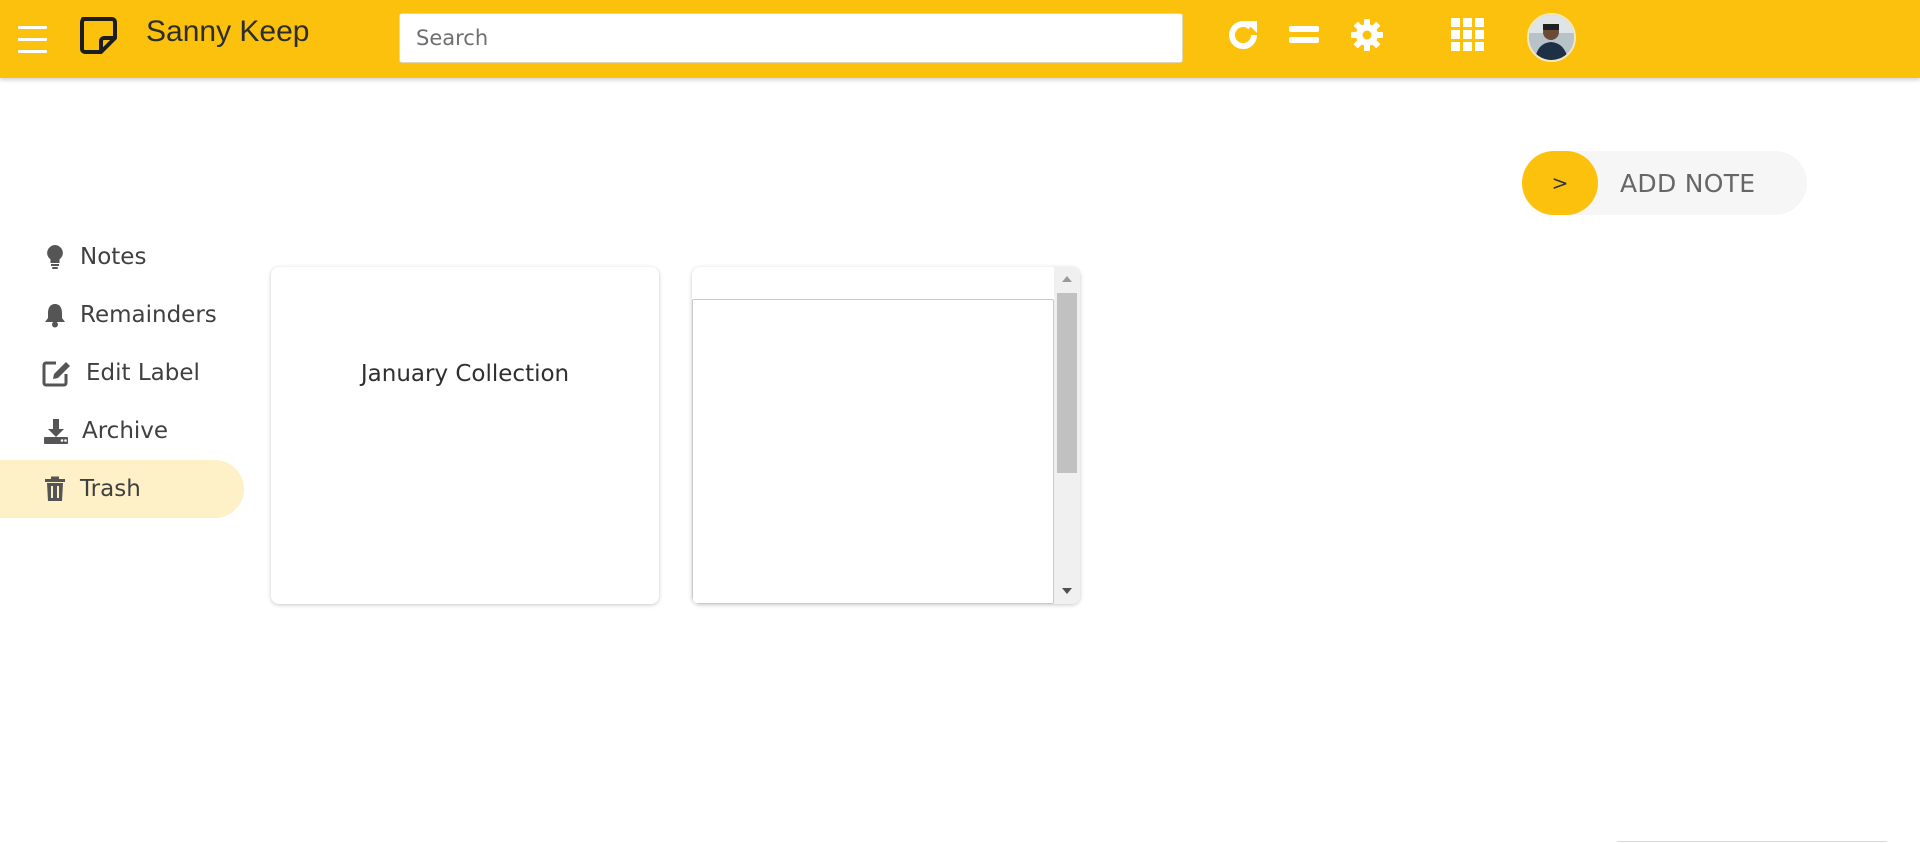  I want to click on app-header: Sanny Keep, so click(960, 39).